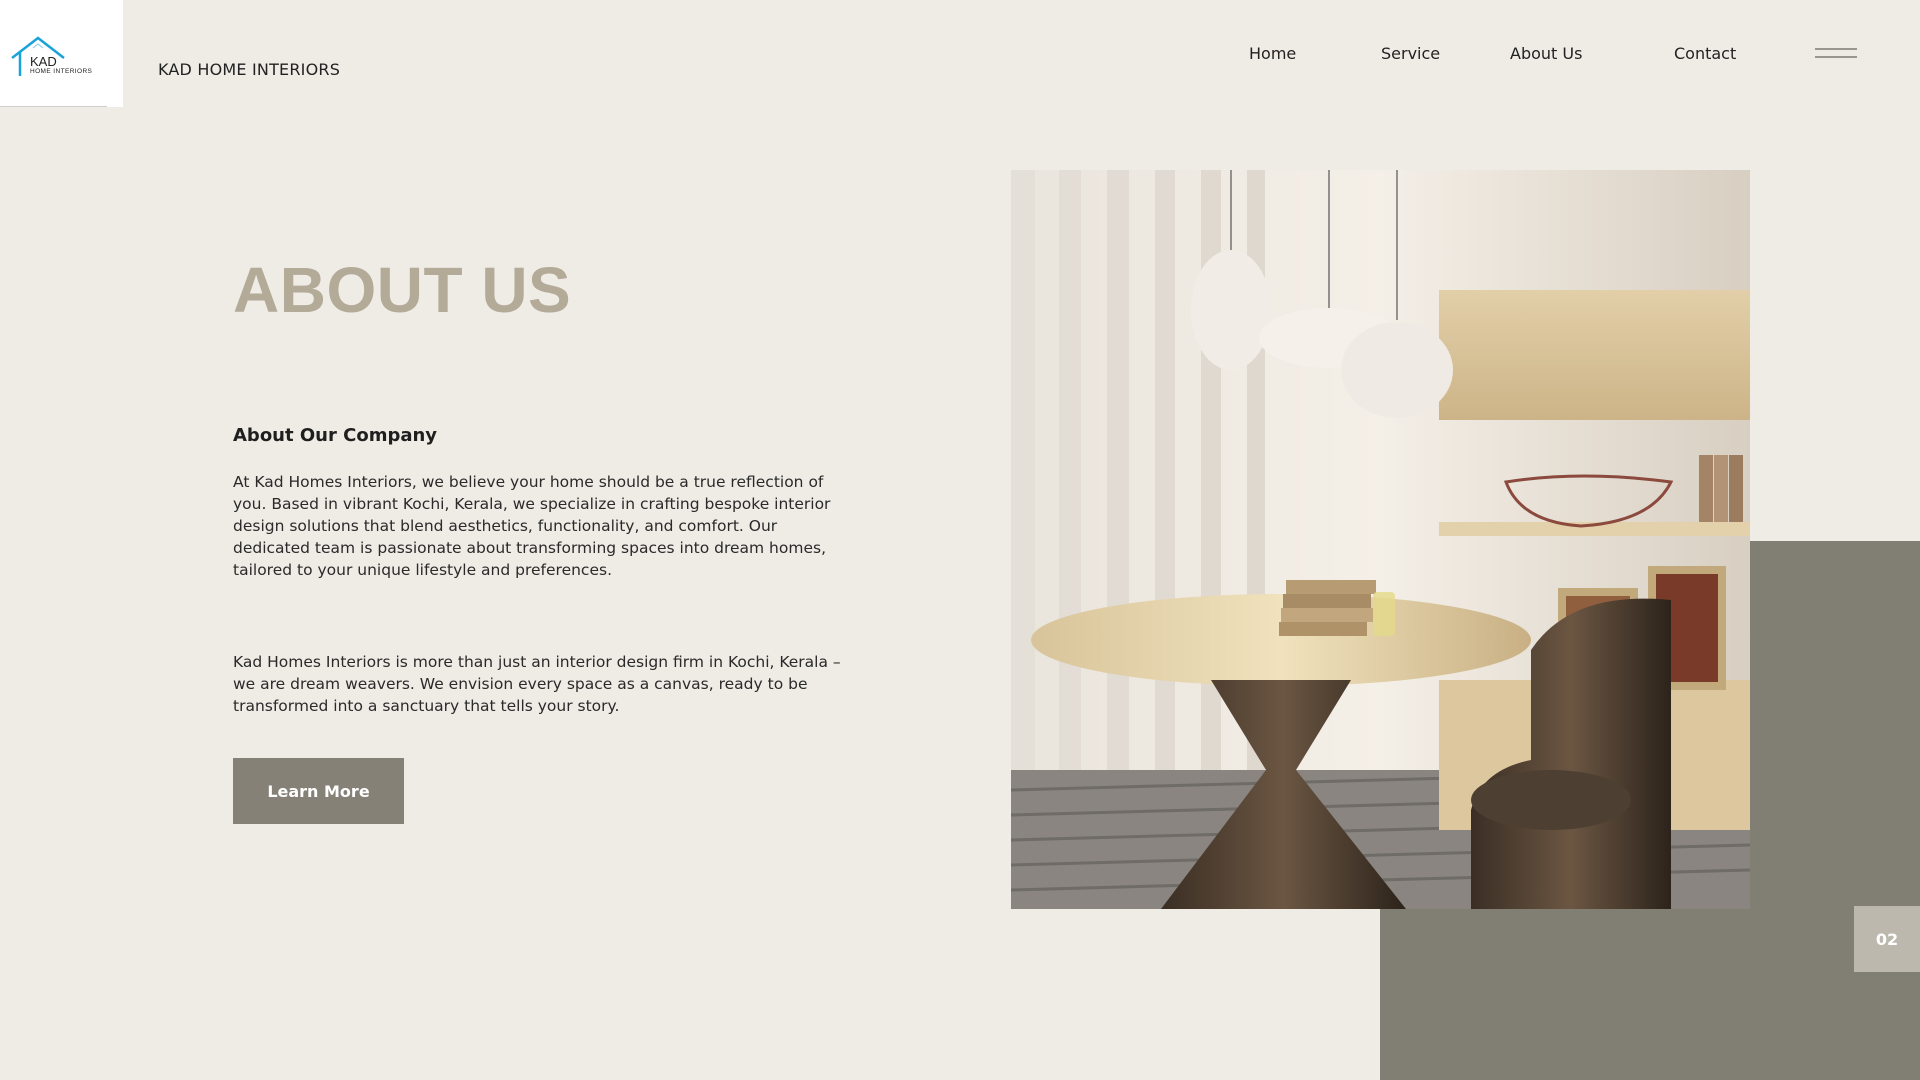  What do you see at coordinates (335, 435) in the screenshot?
I see `section-subtitle: About Our Company` at bounding box center [335, 435].